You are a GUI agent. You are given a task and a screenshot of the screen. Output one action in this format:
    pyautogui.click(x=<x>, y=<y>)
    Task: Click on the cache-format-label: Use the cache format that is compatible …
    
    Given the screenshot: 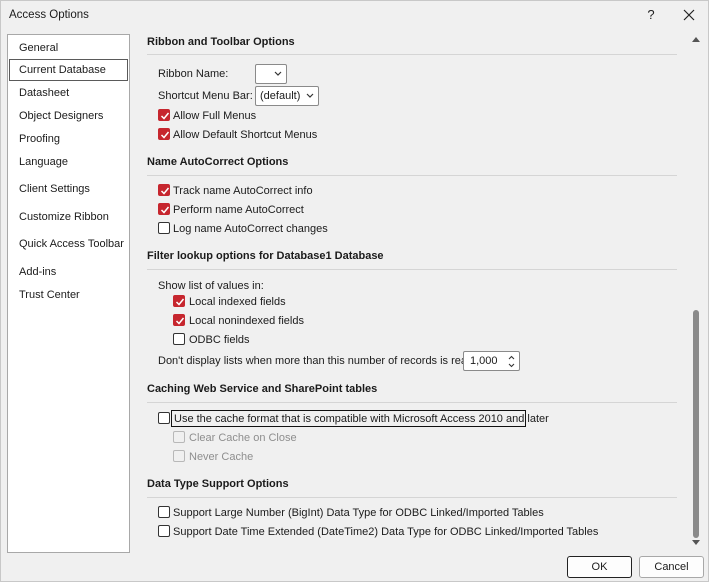 What is the action you would take?
    pyautogui.click(x=361, y=419)
    